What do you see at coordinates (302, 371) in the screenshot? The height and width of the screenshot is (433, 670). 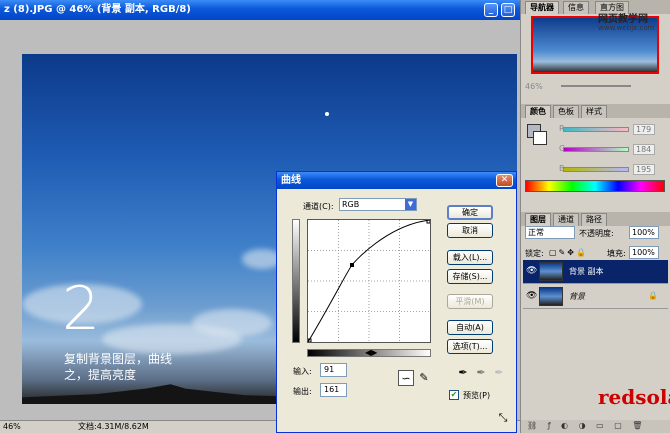 I see `input-label: 输入:` at bounding box center [302, 371].